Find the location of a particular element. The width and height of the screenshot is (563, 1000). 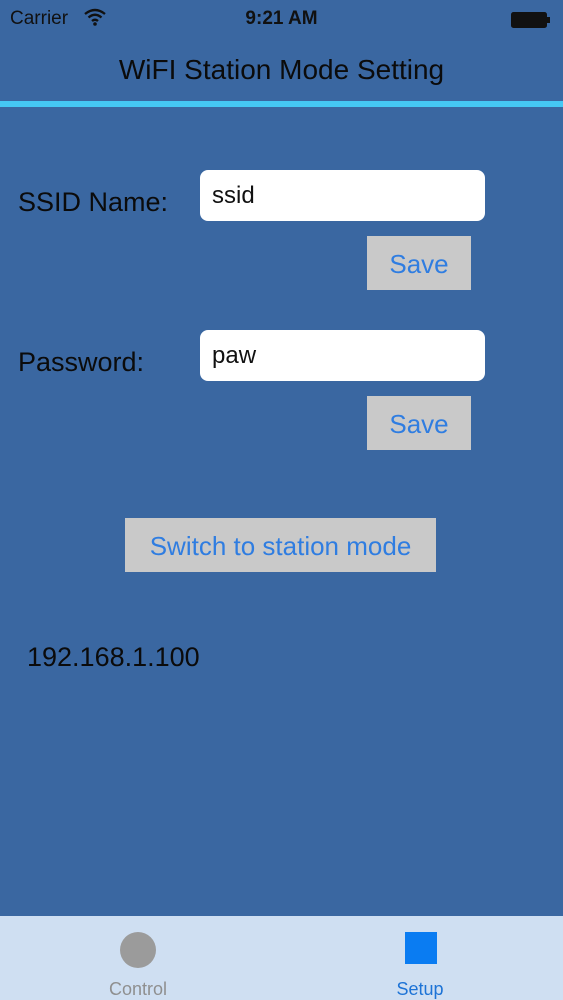

tab-control: Control is located at coordinates (138, 958).